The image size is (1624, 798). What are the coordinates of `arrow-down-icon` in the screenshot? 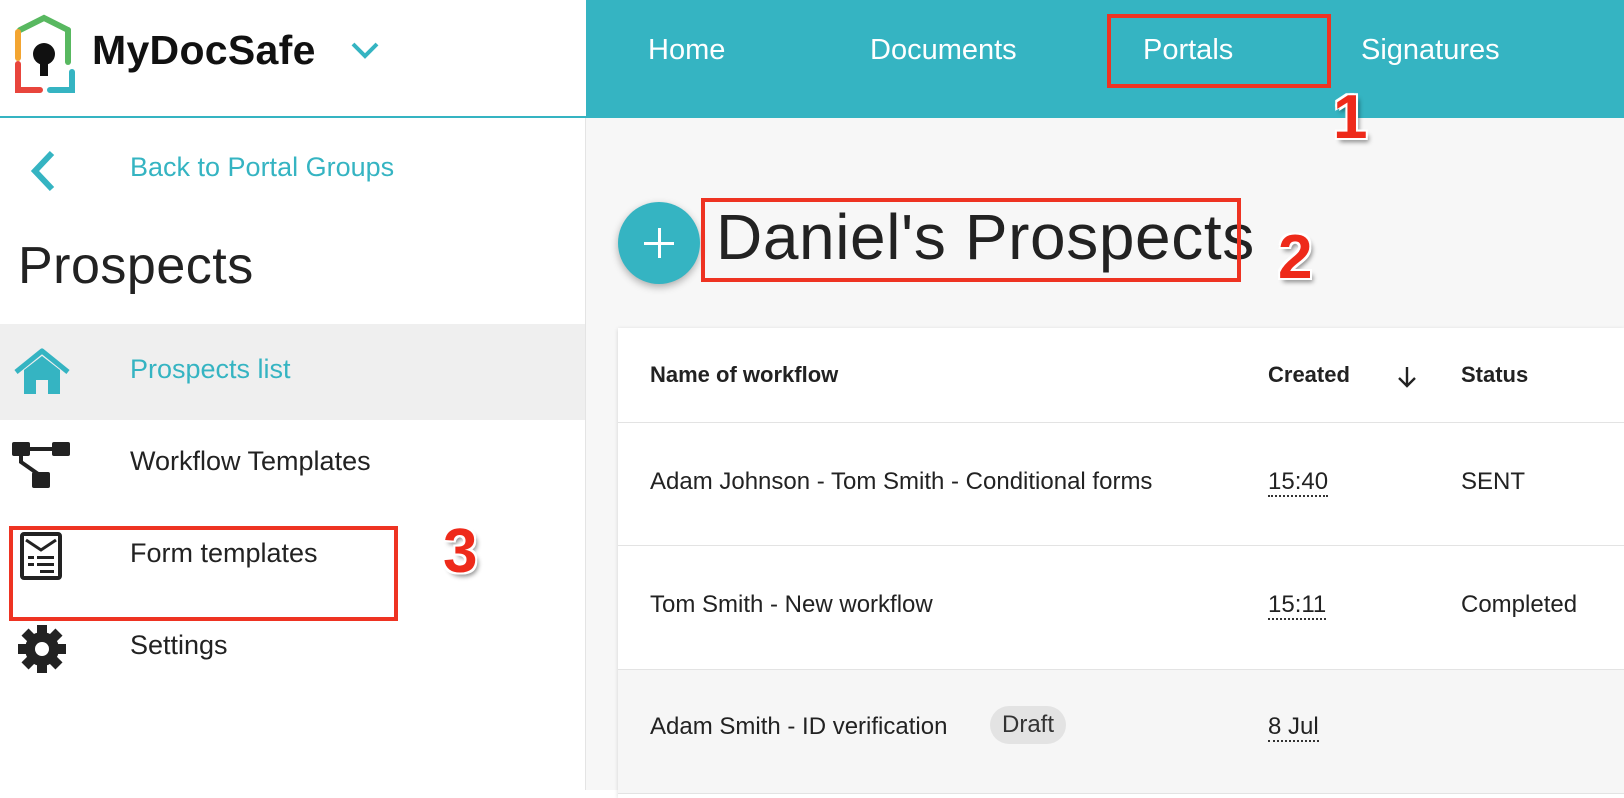 It's located at (1407, 377).